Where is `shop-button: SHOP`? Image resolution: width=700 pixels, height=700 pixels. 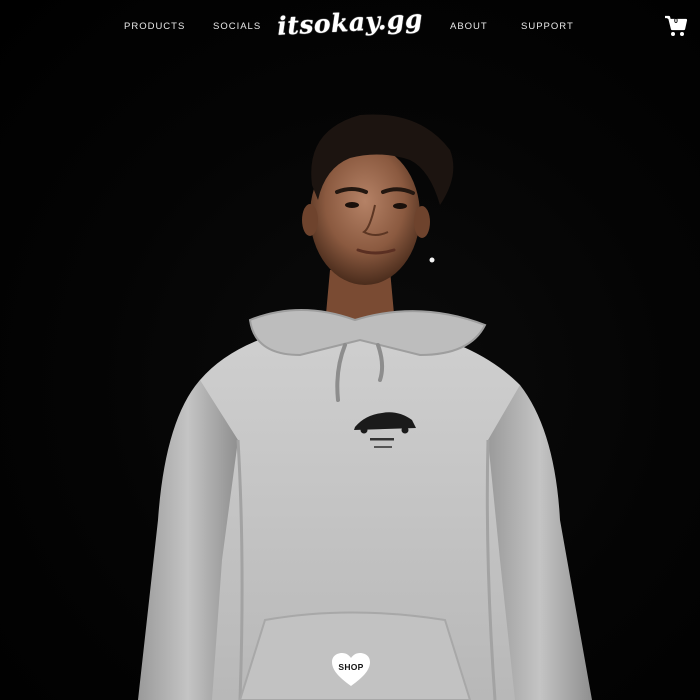 shop-button: SHOP is located at coordinates (351, 670).